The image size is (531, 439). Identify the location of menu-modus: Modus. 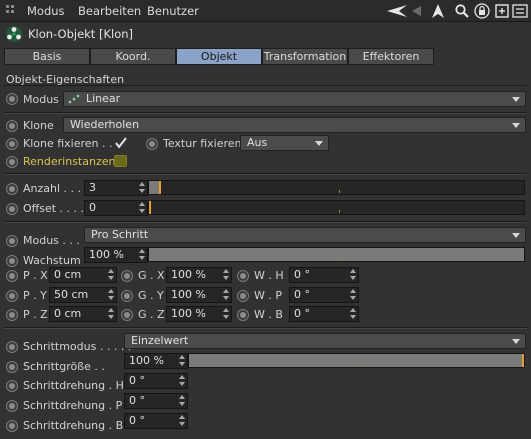
(46, 11).